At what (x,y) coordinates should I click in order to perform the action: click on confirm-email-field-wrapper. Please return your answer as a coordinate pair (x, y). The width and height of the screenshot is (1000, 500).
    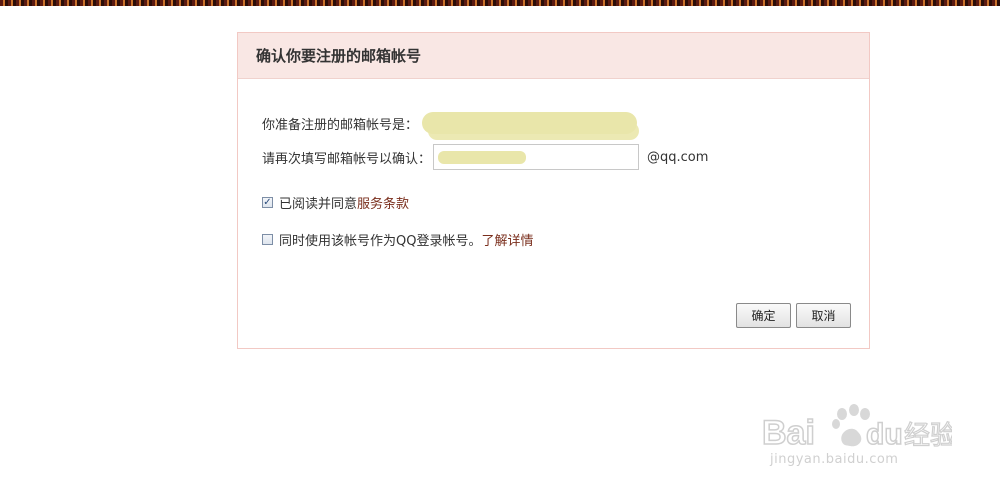
    Looking at the image, I should click on (542, 157).